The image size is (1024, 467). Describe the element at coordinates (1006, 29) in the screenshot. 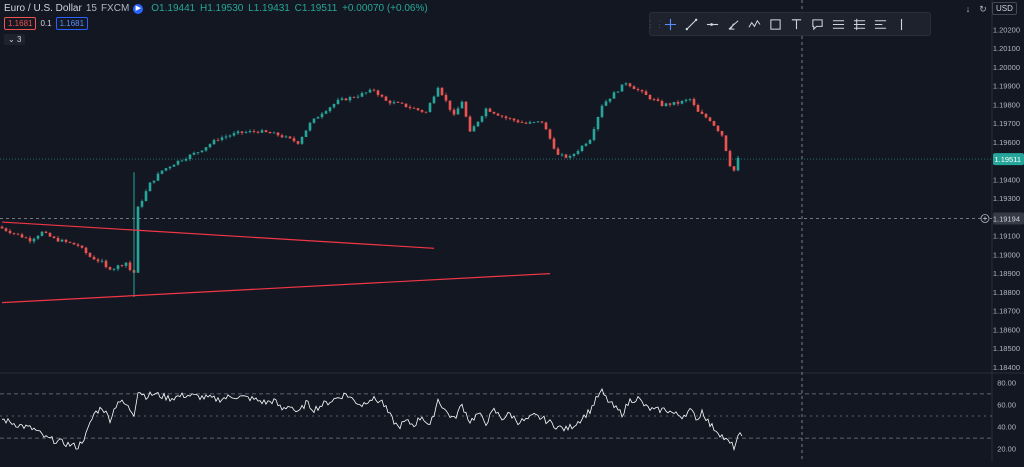

I see `price-axis-tick: 1.20200` at that location.